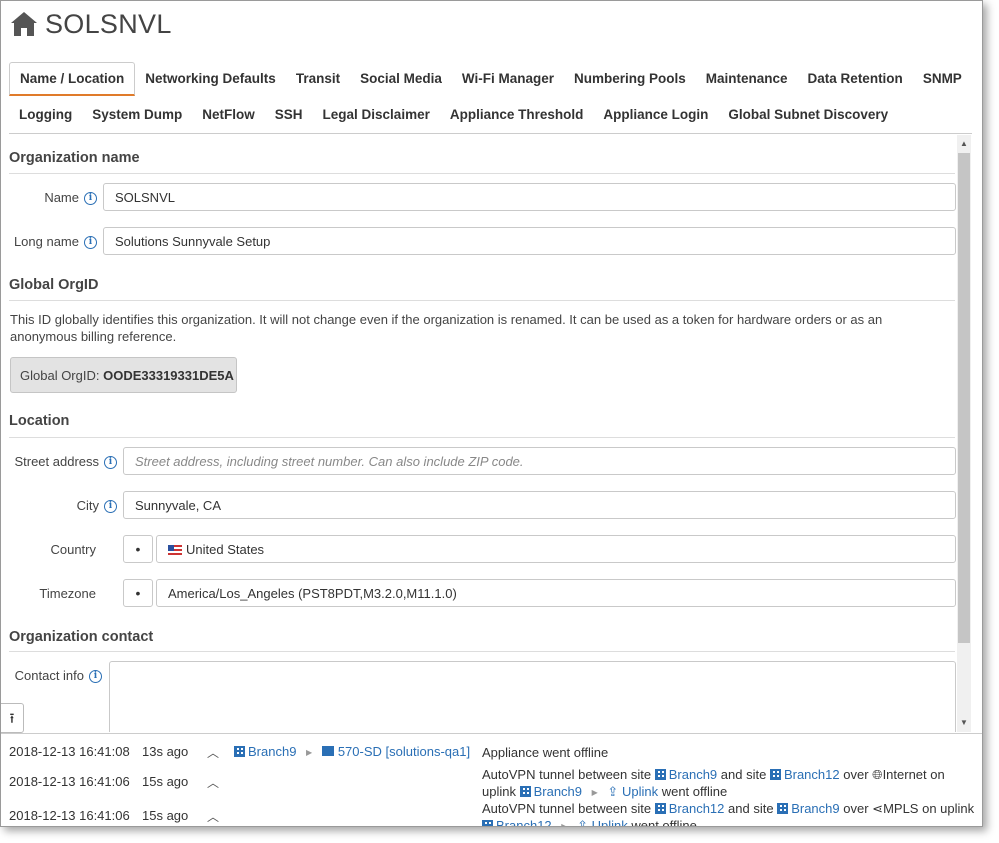  I want to click on contact-info-label-text: Contact info, so click(49, 675).